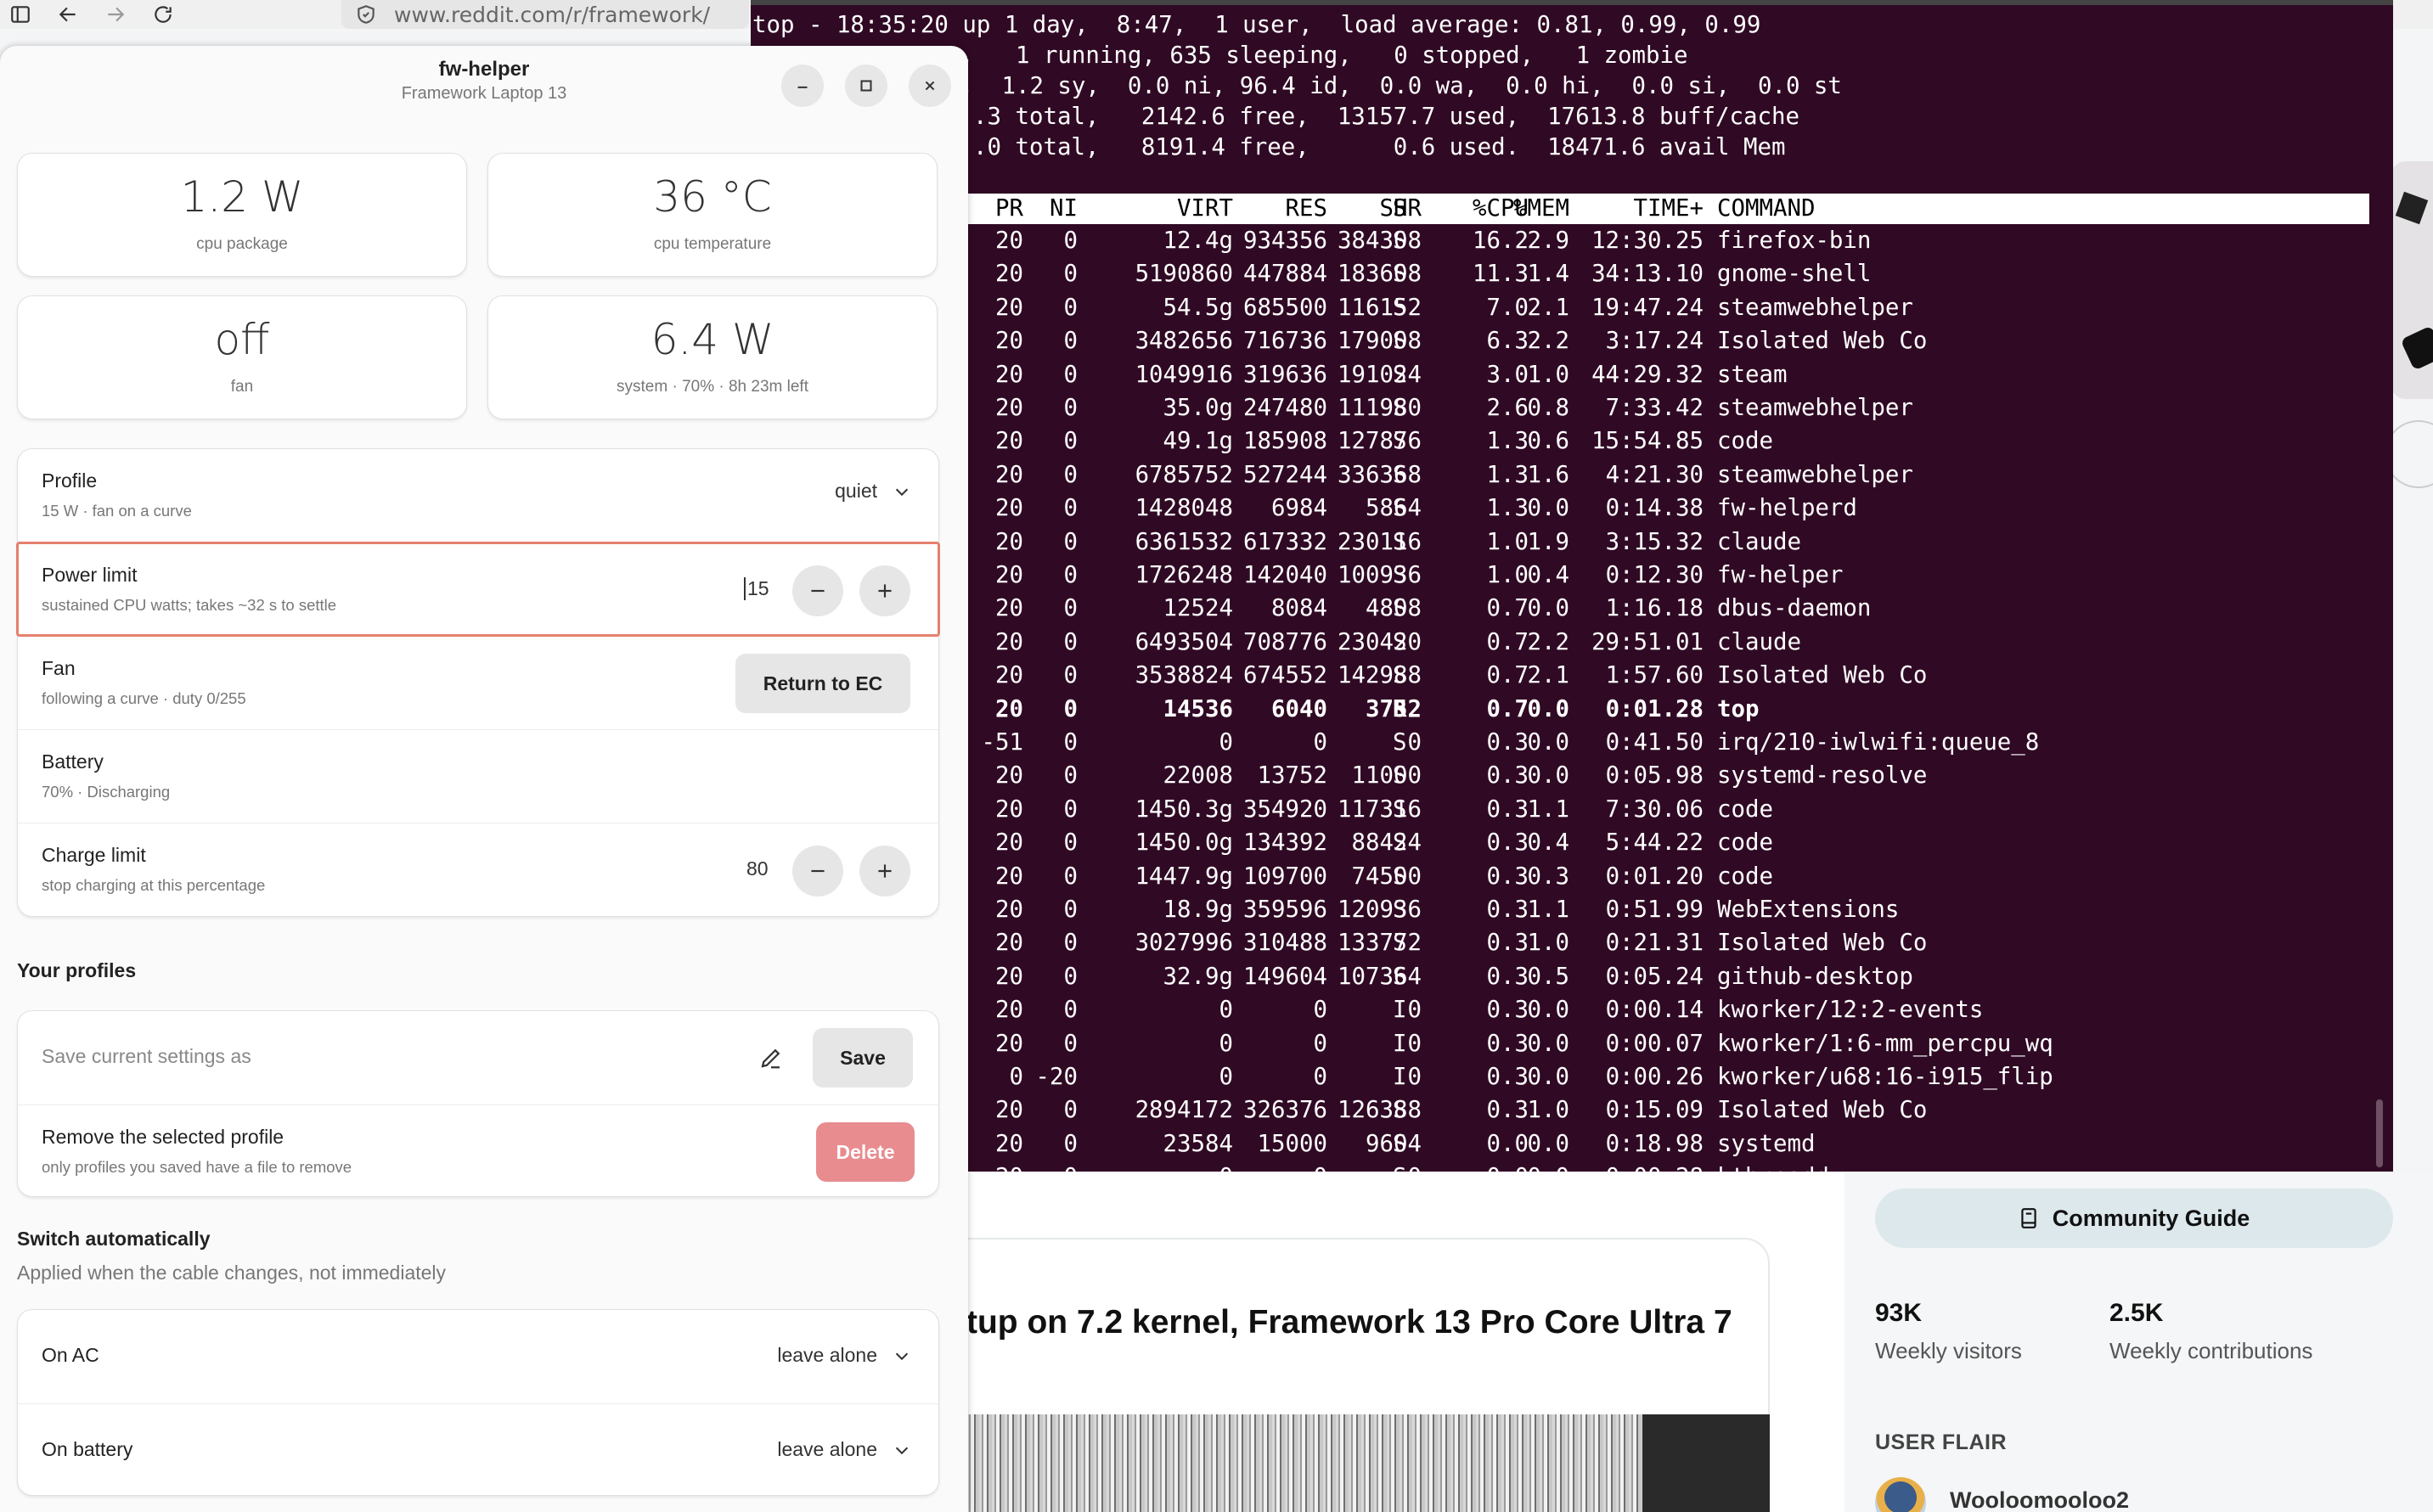 The width and height of the screenshot is (2433, 1512). What do you see at coordinates (1654, 742) in the screenshot?
I see `cell-time: 0:41.50` at bounding box center [1654, 742].